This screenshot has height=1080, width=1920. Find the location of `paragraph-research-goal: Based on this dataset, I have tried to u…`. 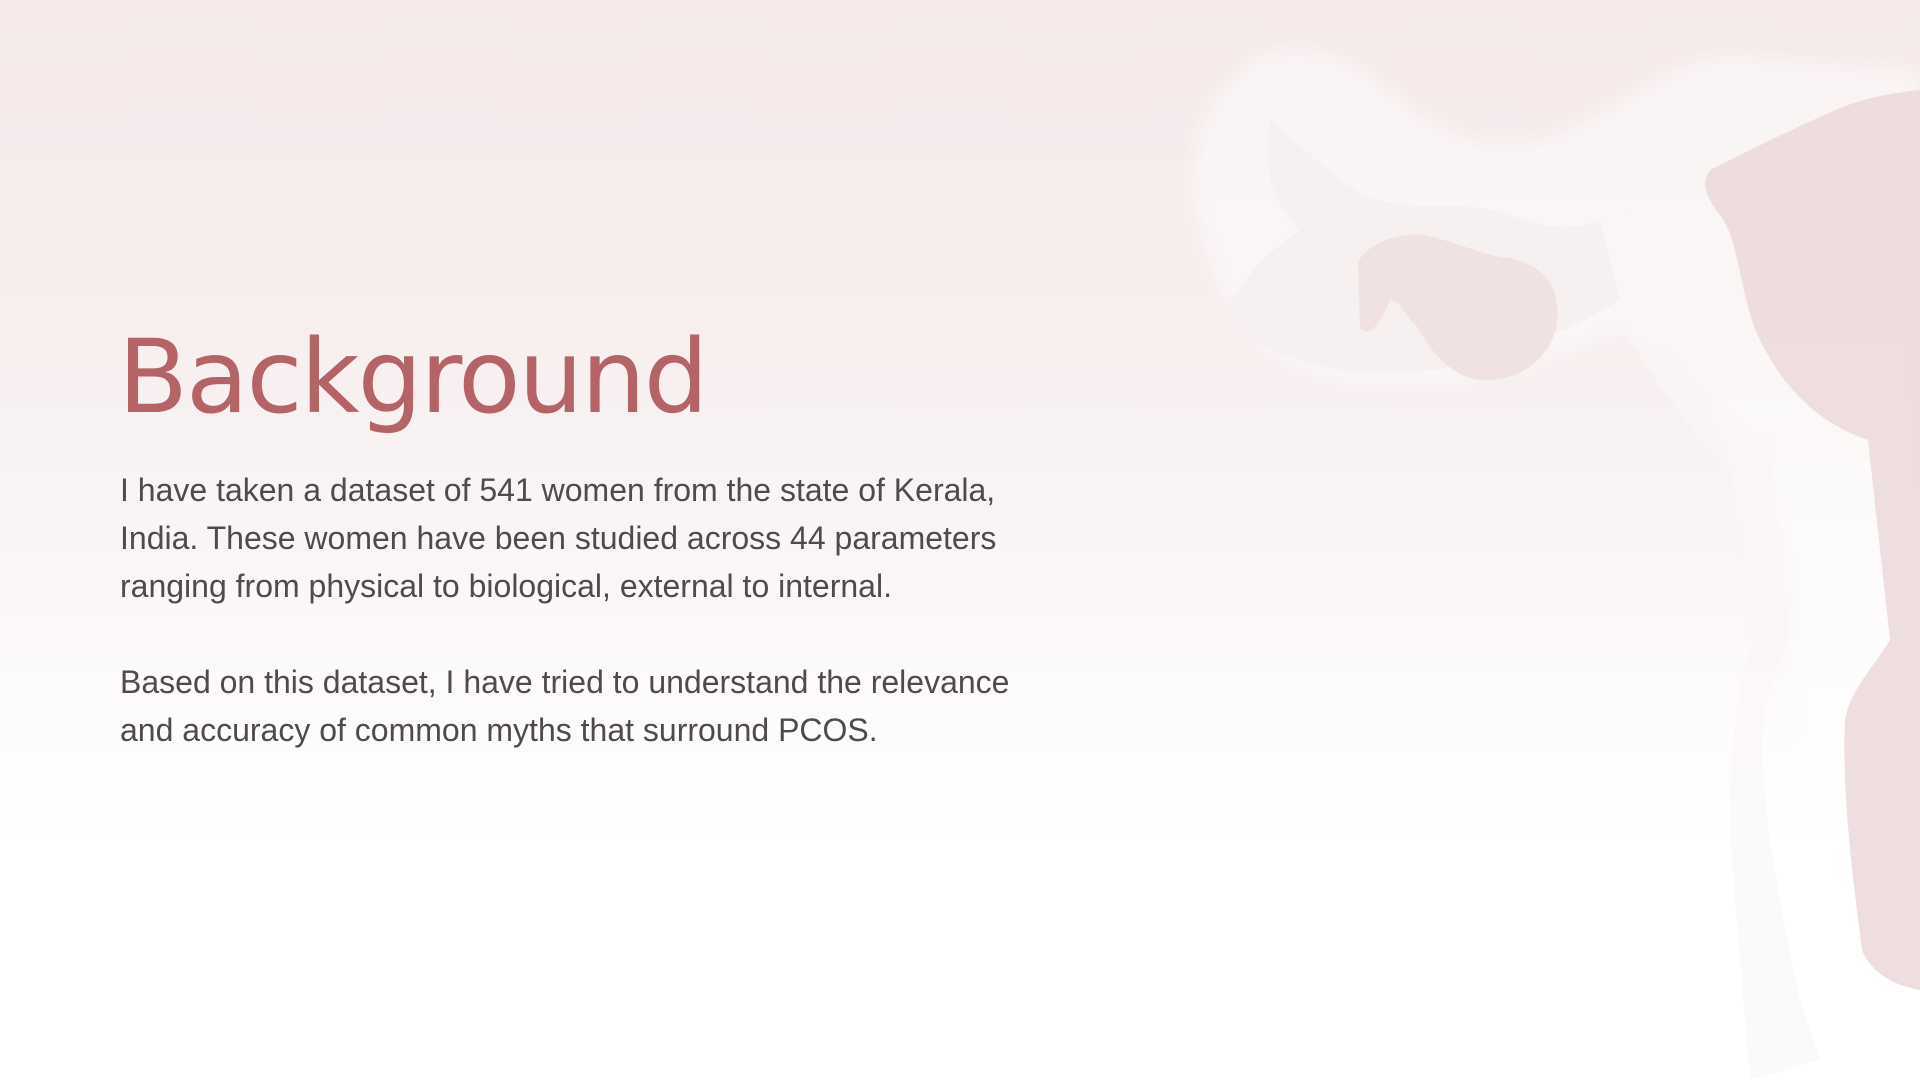

paragraph-research-goal: Based on this dataset, I have tried to u… is located at coordinates (565, 706).